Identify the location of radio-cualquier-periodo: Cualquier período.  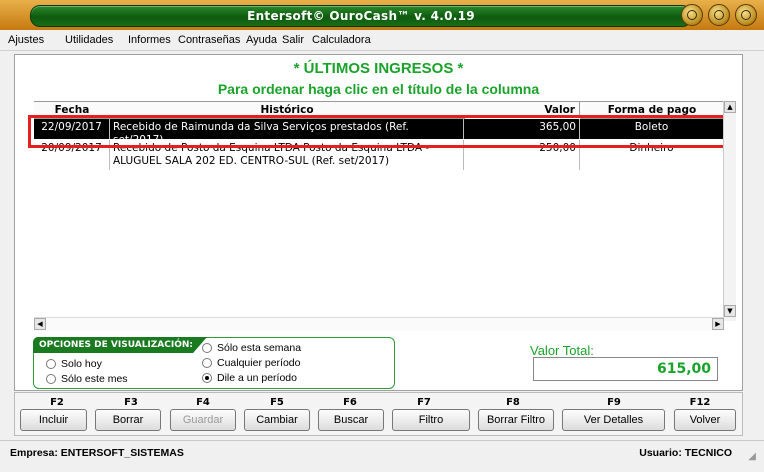
(251, 363).